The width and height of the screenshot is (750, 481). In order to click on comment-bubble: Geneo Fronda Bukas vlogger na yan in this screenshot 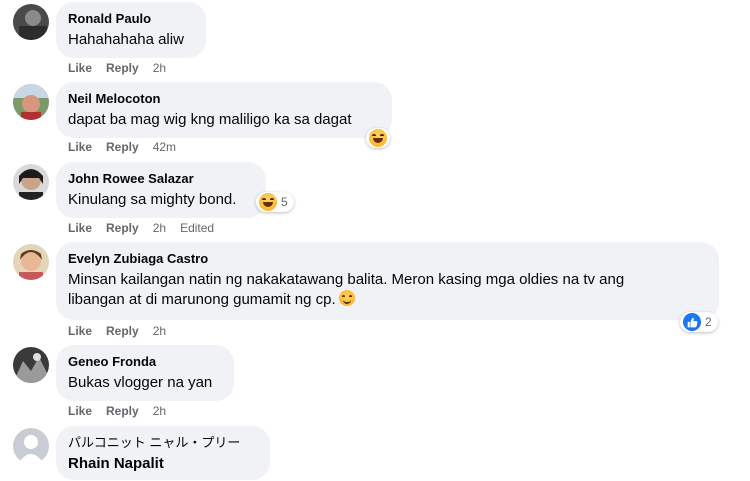, I will do `click(145, 373)`.